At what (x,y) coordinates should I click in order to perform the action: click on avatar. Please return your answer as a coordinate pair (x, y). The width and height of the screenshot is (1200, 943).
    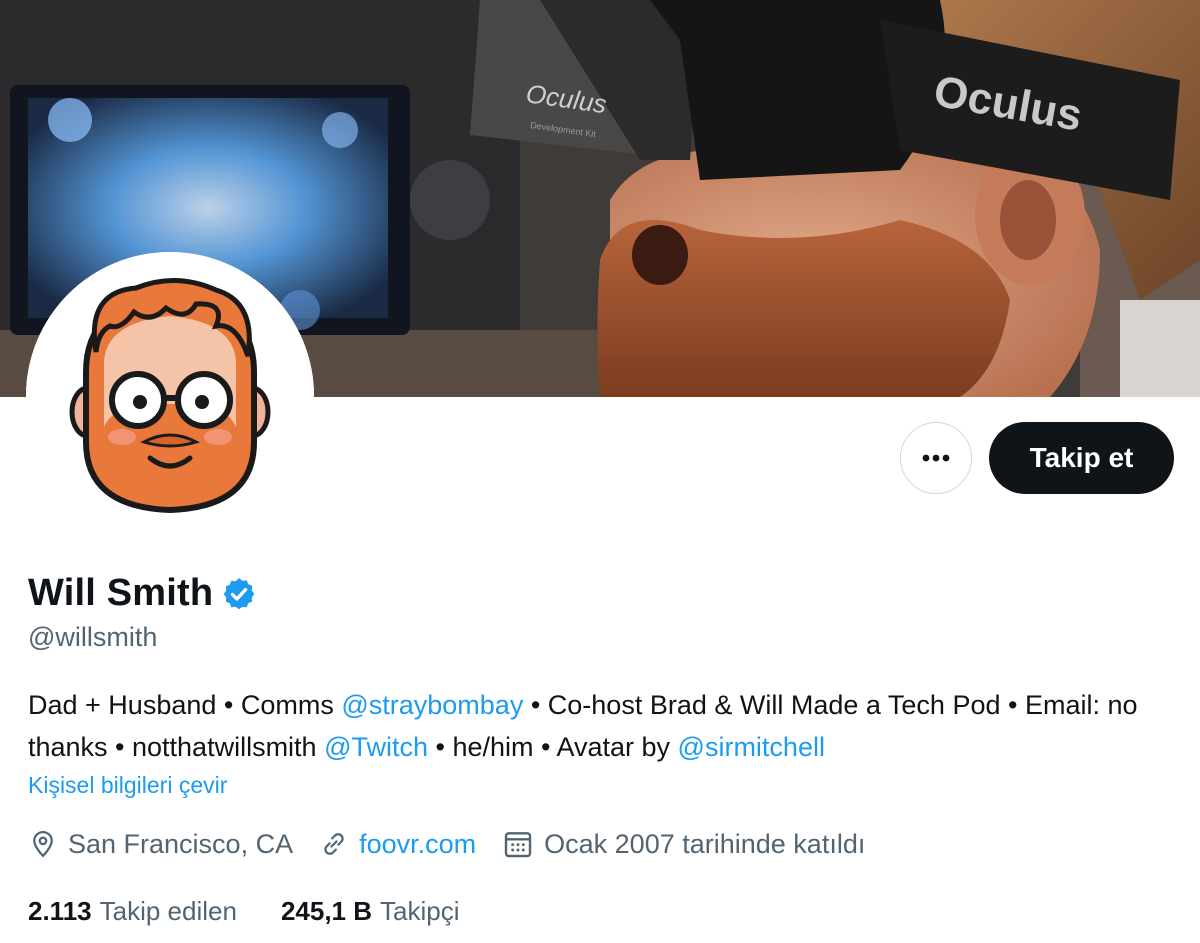
    Looking at the image, I should click on (170, 396).